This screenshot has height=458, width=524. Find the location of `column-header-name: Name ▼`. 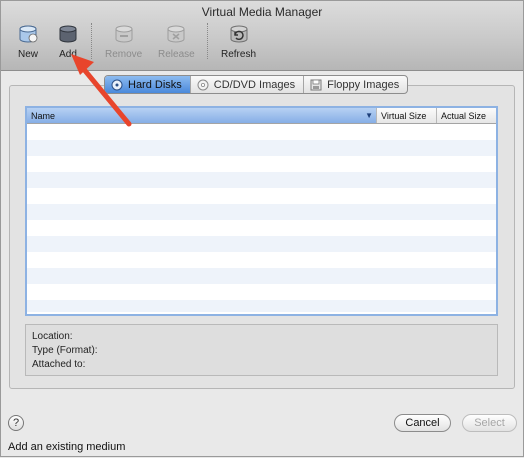

column-header-name: Name ▼ is located at coordinates (202, 115).